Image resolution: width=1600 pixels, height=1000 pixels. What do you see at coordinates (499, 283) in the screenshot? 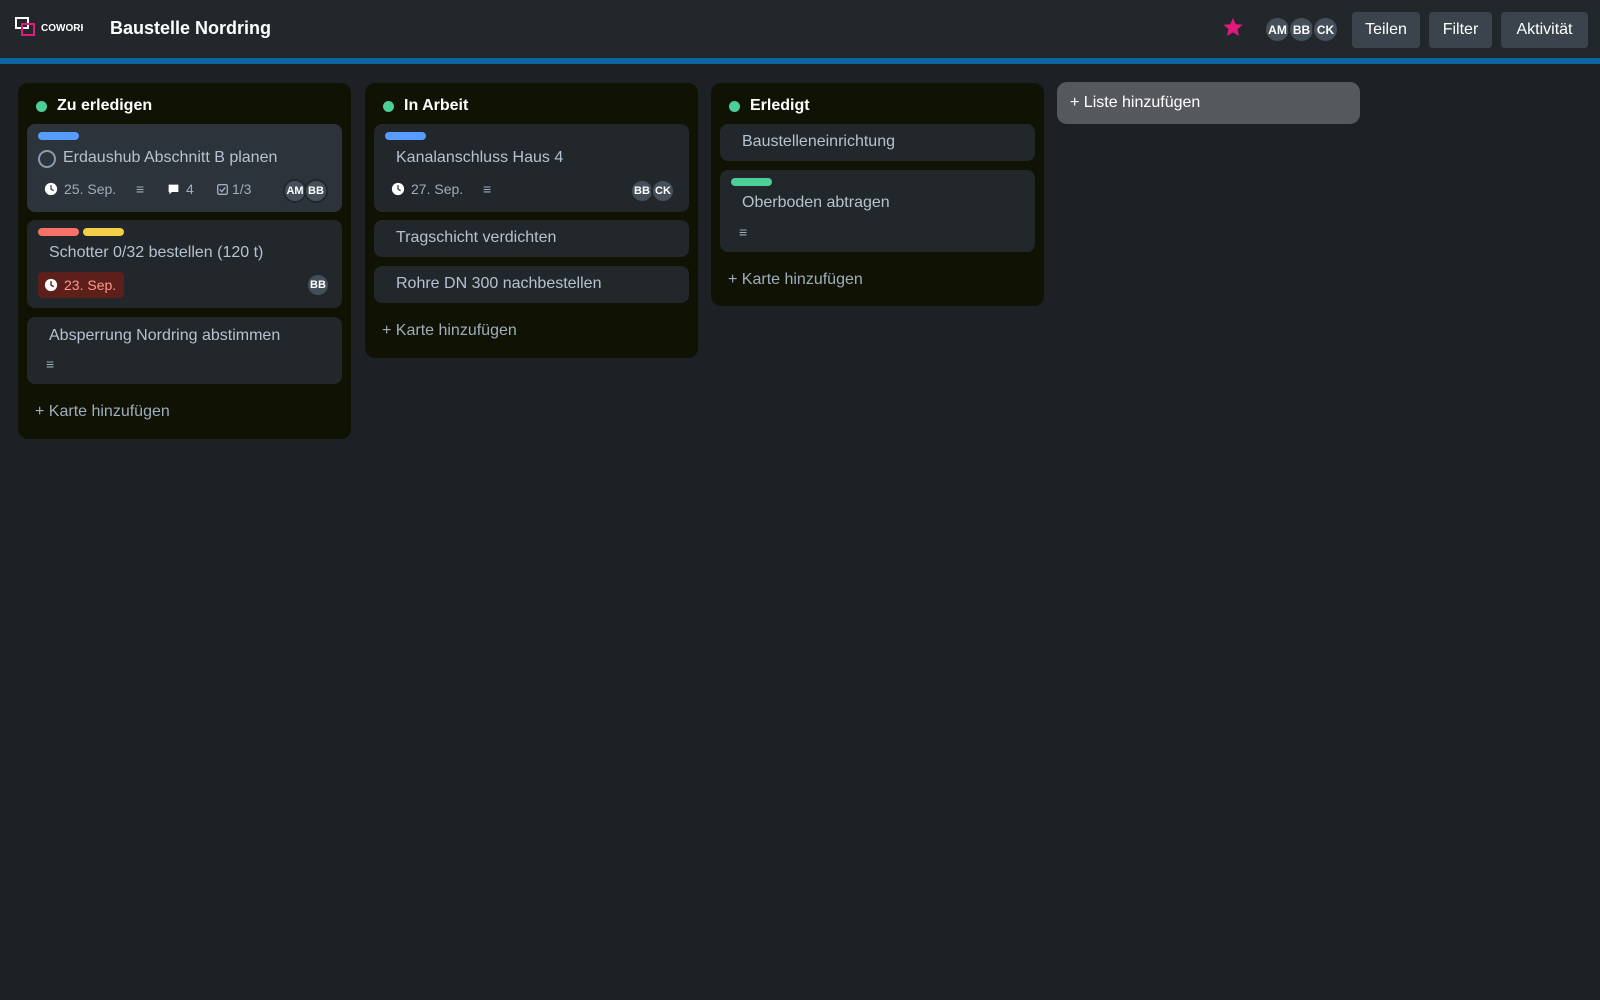
I see `card-title: Rohre DN 300 nachbestellen` at bounding box center [499, 283].